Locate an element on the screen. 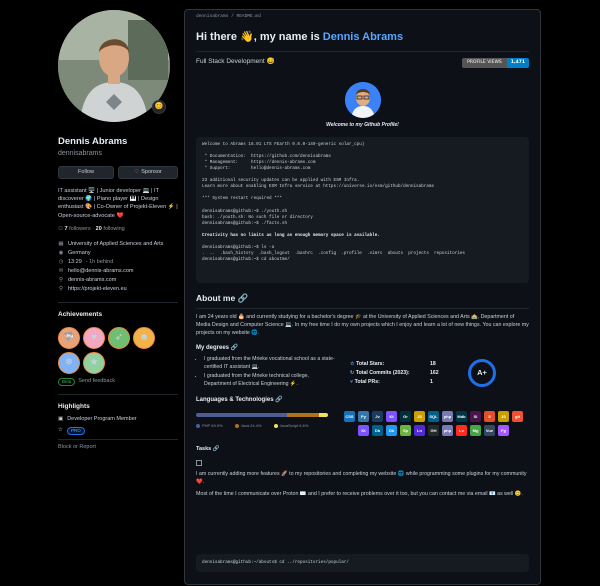  pull-shark-icon: 🦈 is located at coordinates (69, 337).